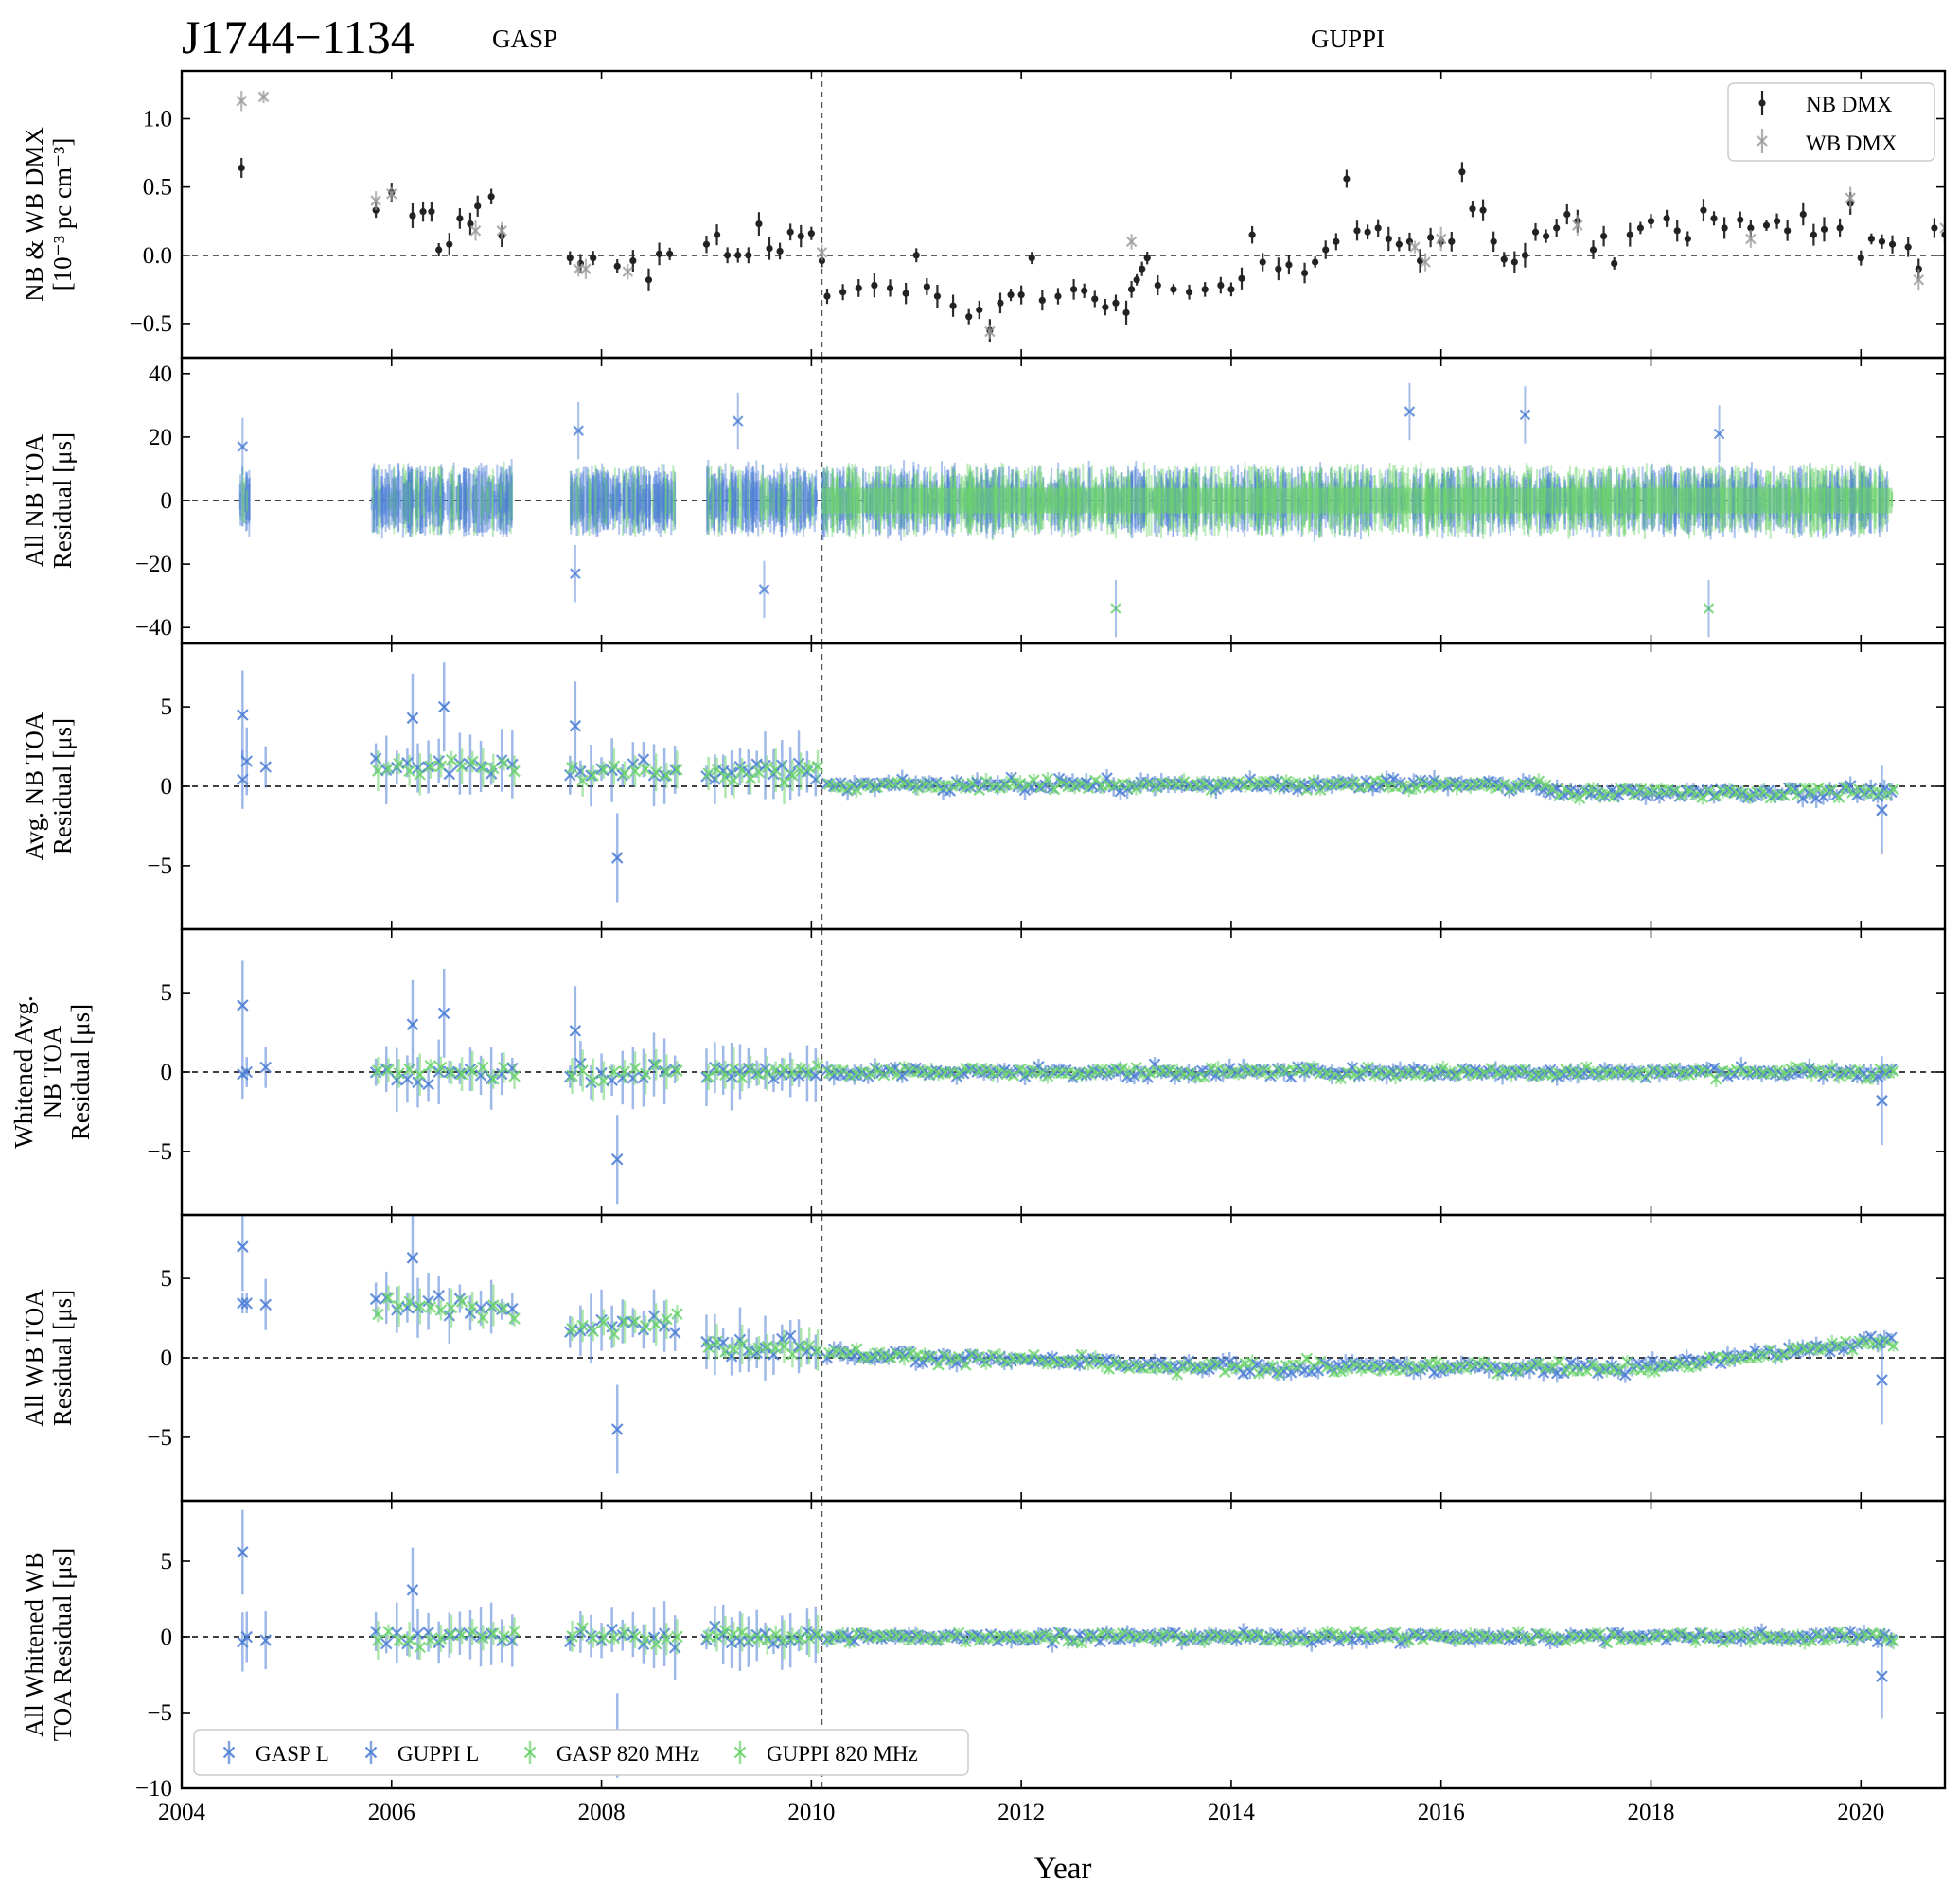  I want to click on panel-frame, so click(1063, 214).